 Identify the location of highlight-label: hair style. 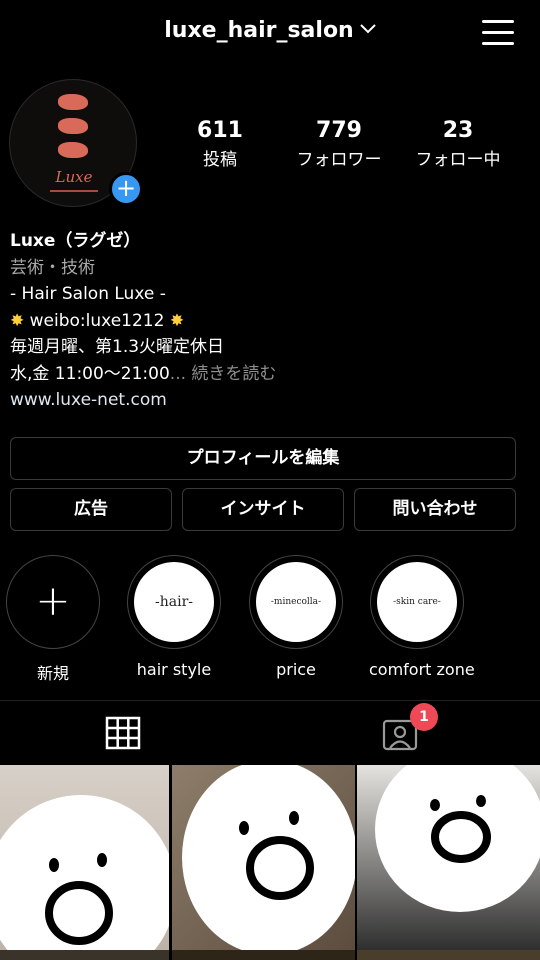
(174, 669).